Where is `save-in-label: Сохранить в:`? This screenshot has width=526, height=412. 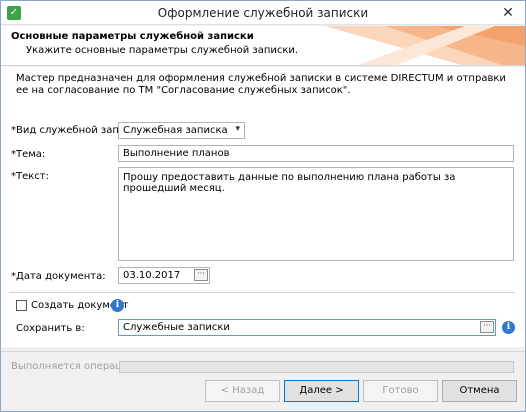 save-in-label: Сохранить в: is located at coordinates (50, 328).